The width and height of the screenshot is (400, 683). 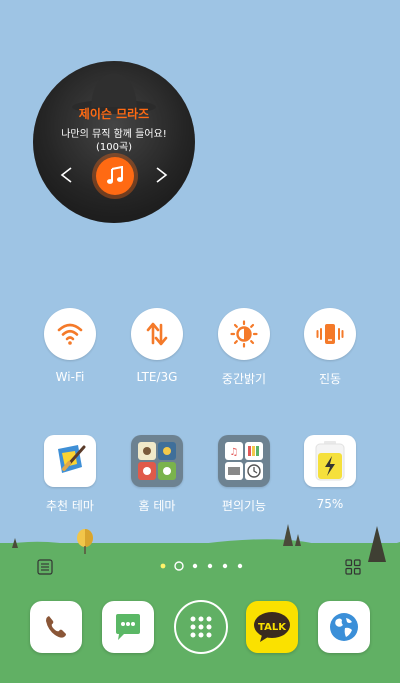 I want to click on app-home-theme: 홈 테마, so click(x=157, y=474).